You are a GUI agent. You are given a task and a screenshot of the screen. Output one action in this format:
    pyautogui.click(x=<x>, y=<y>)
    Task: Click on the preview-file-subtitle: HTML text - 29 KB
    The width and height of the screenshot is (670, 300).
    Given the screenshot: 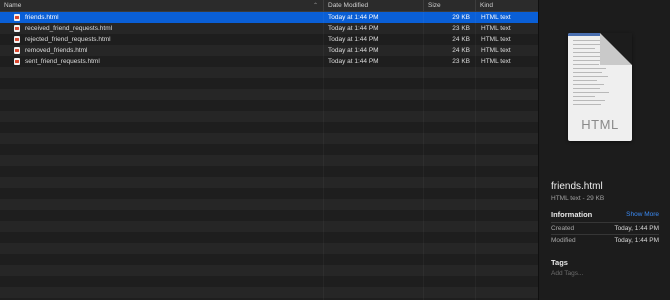 What is the action you would take?
    pyautogui.click(x=578, y=198)
    